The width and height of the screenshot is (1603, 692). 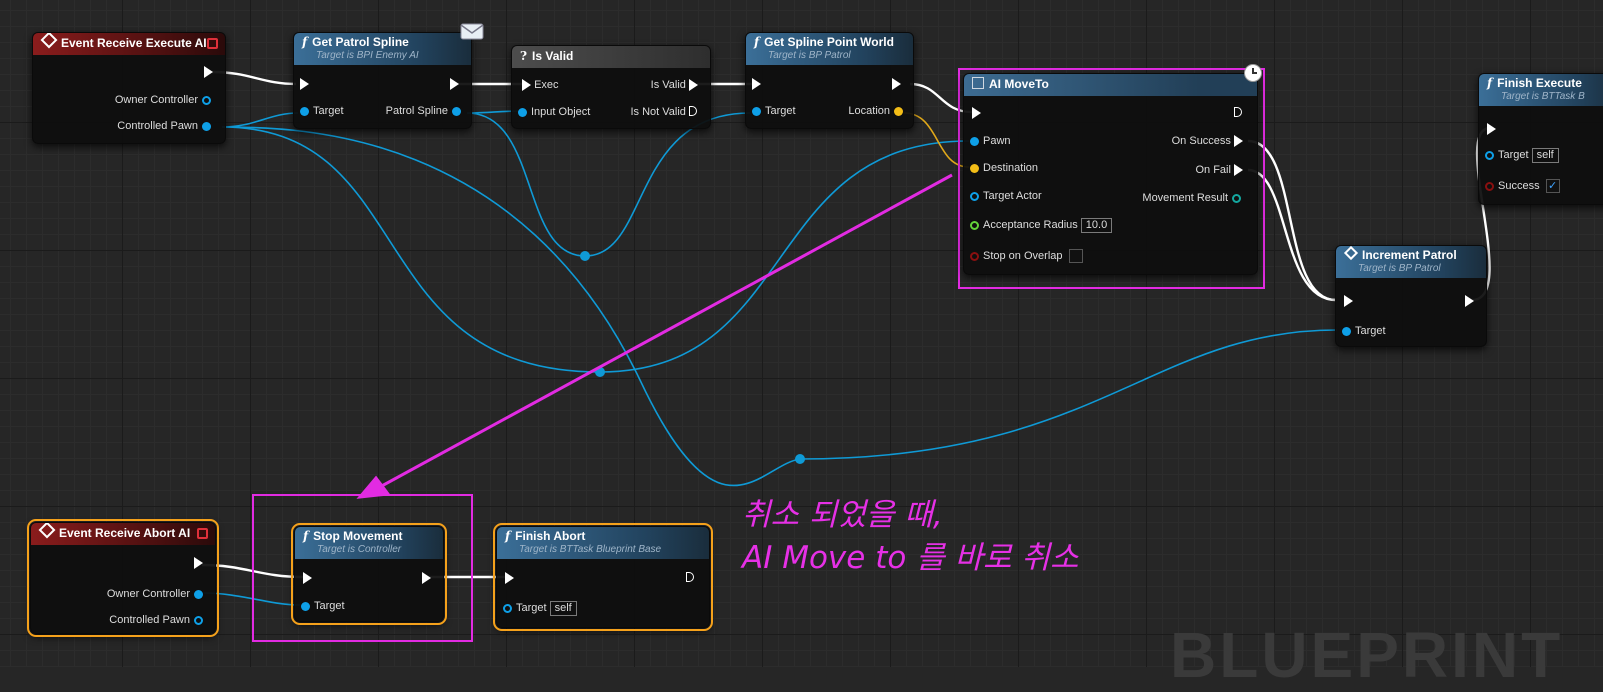 What do you see at coordinates (1351, 253) in the screenshot?
I see `macro-icon` at bounding box center [1351, 253].